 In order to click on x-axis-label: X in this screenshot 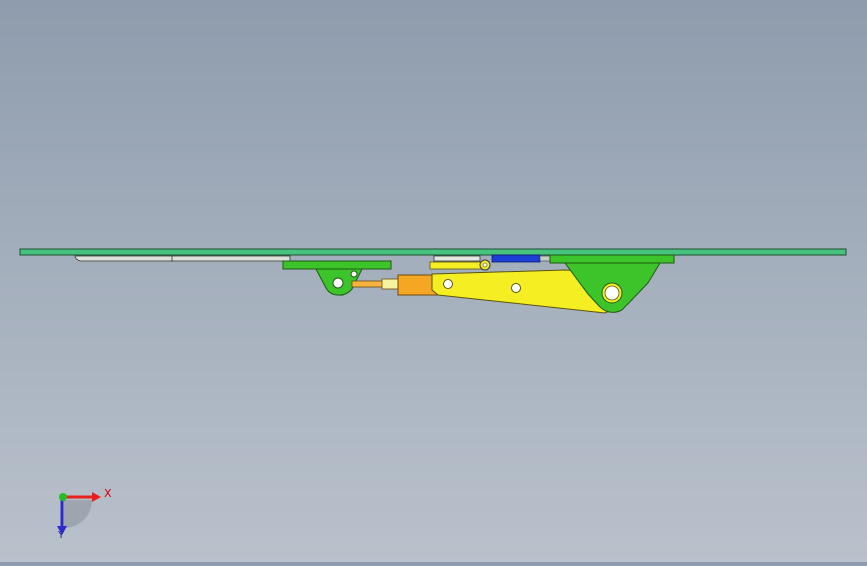, I will do `click(108, 493)`.